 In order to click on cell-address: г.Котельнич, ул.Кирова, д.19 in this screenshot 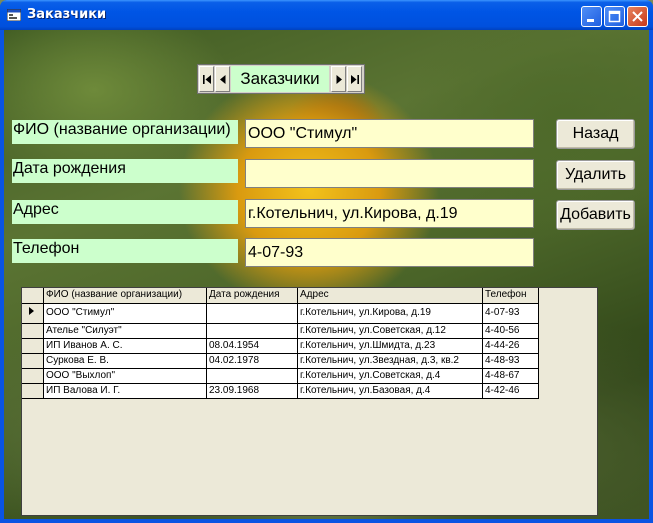, I will do `click(390, 313)`.